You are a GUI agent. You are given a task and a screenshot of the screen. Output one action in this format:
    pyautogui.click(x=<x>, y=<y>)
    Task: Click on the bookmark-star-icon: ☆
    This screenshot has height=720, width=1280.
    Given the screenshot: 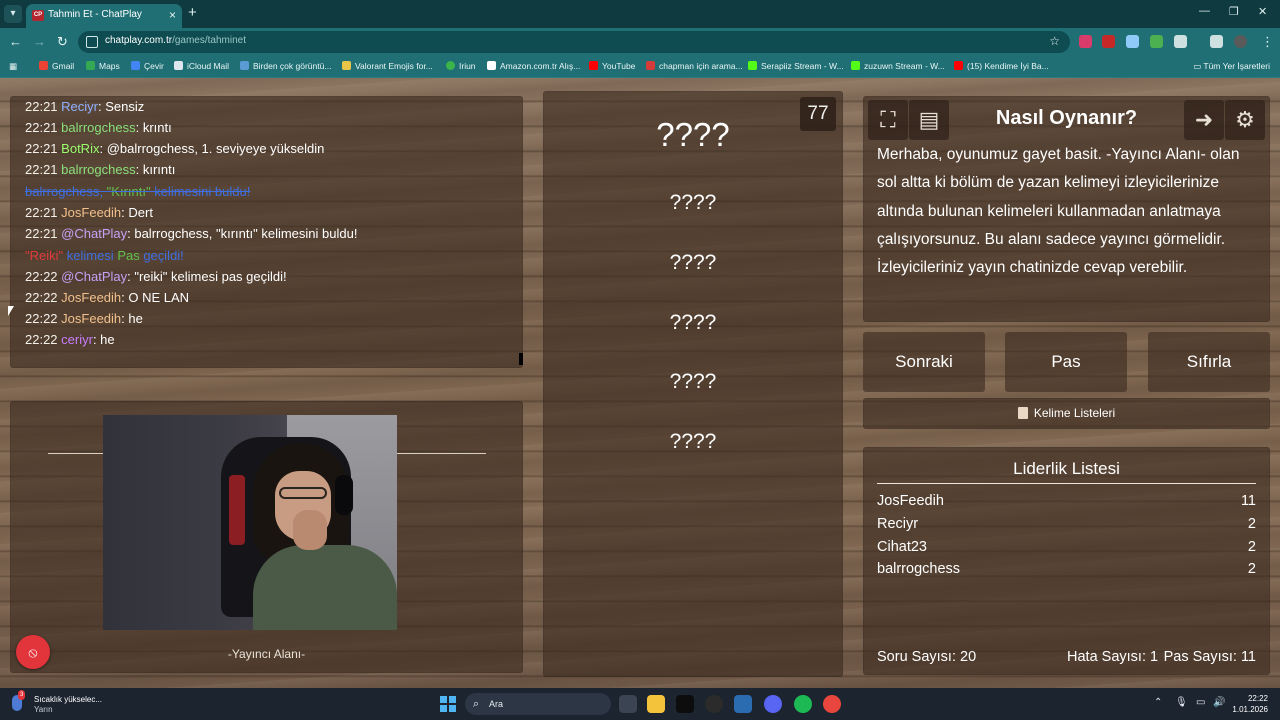 What is the action you would take?
    pyautogui.click(x=1054, y=41)
    